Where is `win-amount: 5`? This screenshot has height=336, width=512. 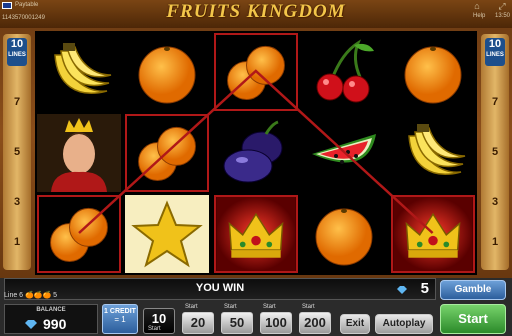 win-amount: 5 is located at coordinates (424, 288).